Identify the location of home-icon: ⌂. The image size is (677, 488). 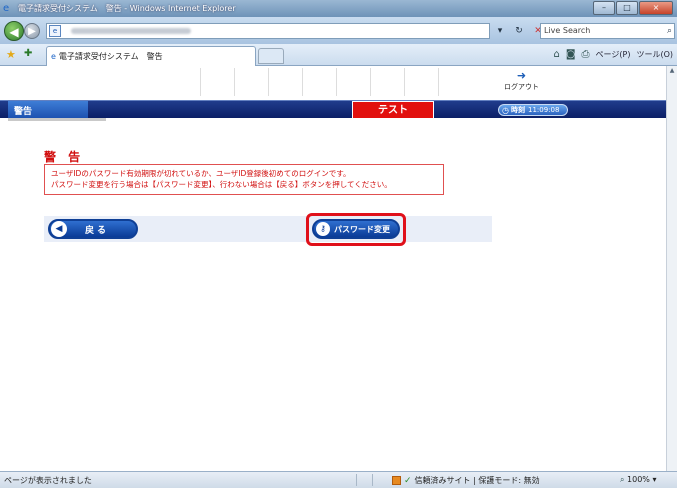
(556, 54).